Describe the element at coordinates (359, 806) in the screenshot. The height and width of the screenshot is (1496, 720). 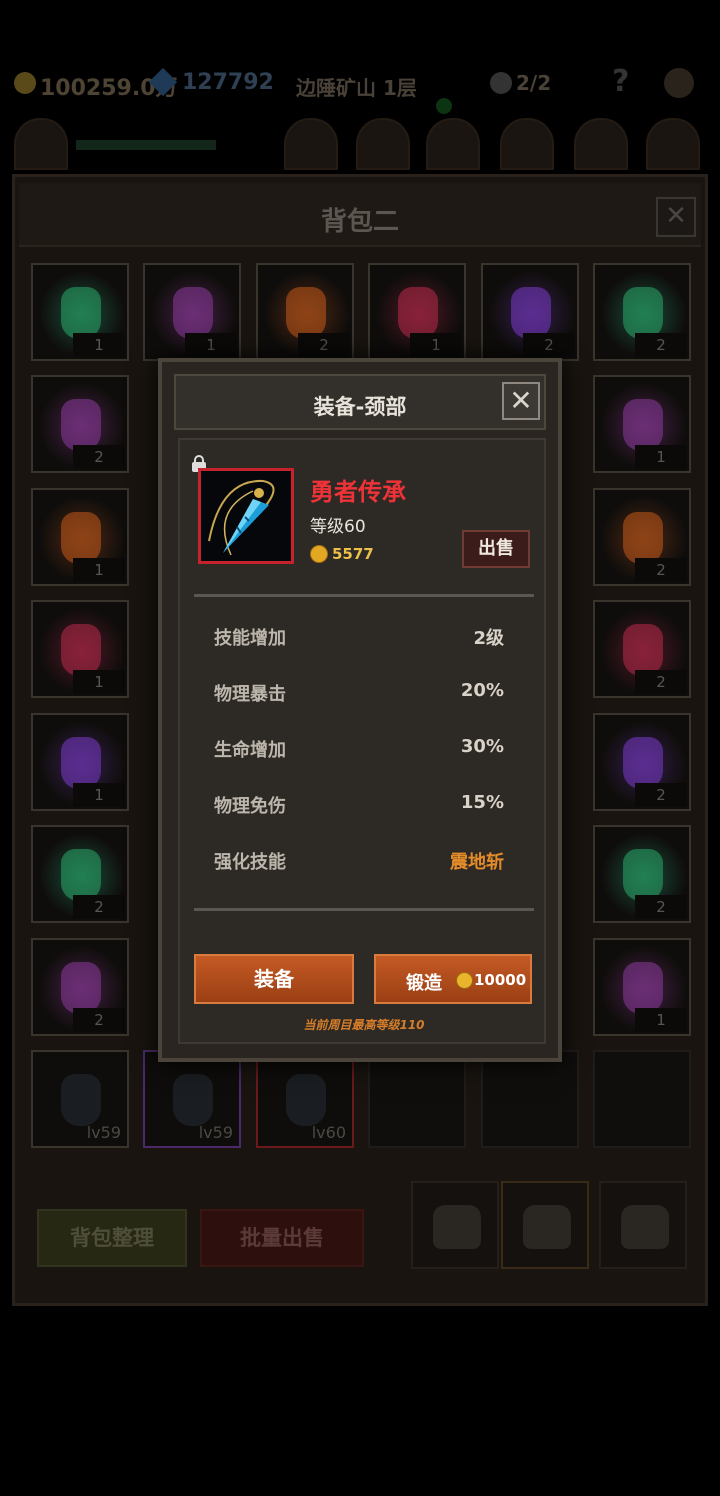
I see `stat-row: 物理免伤 15%` at that location.